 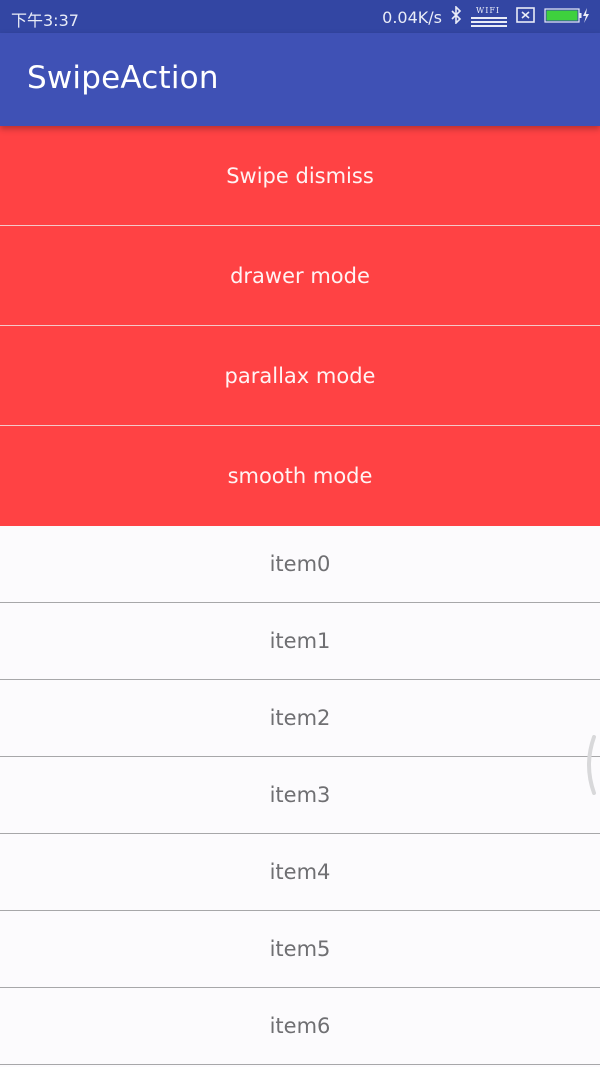 I want to click on item-label: item0, so click(x=300, y=564).